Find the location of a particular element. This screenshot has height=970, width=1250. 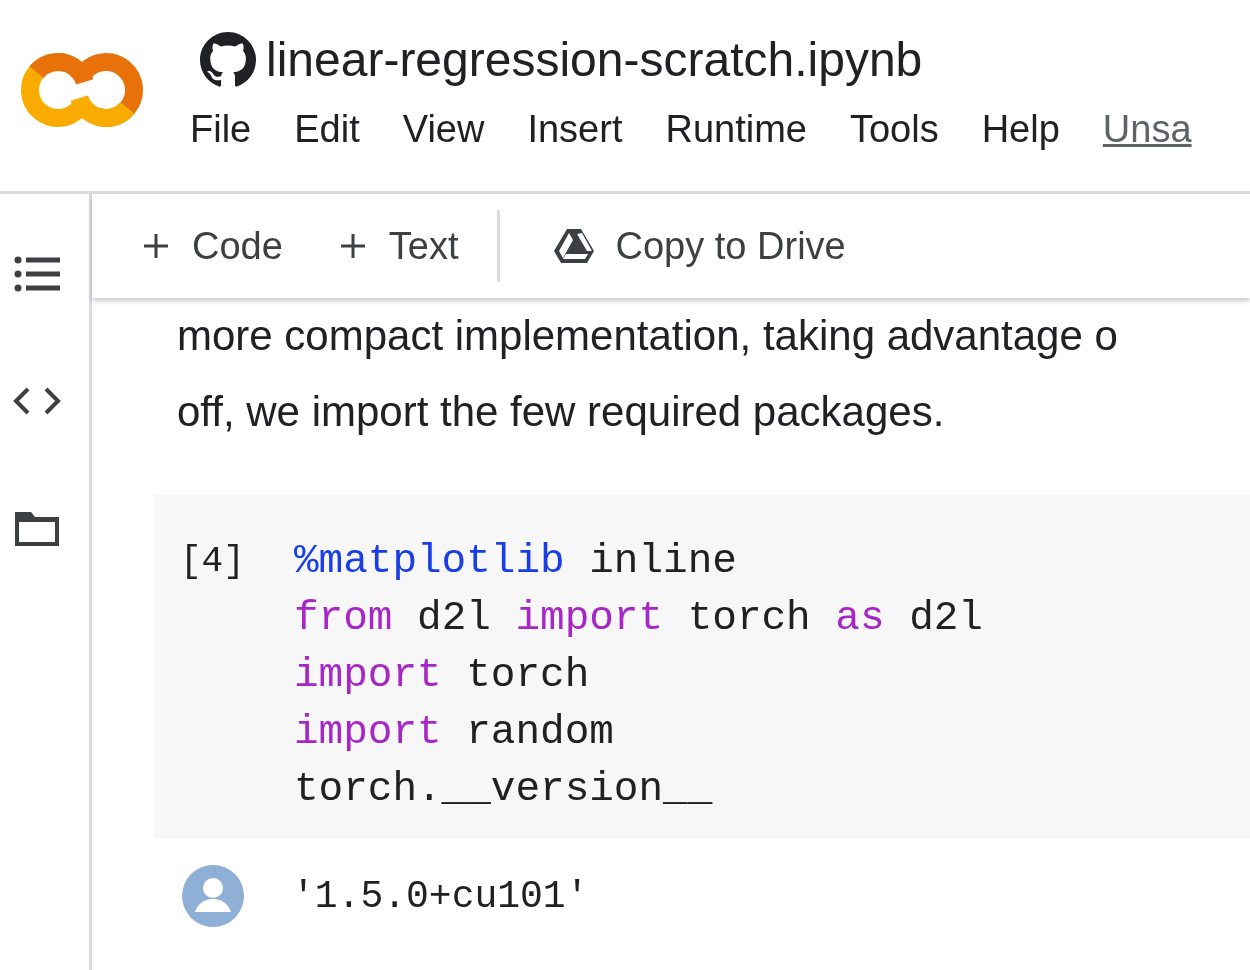

execution-count: [4] is located at coordinates (213, 562).